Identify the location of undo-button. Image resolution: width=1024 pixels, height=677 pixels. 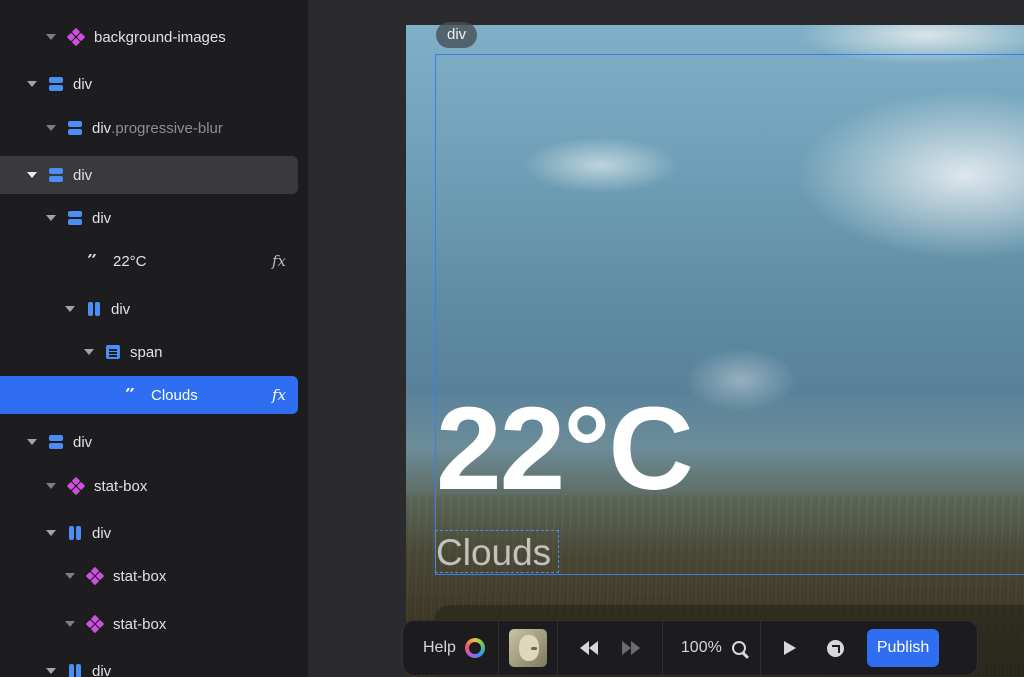
(589, 648).